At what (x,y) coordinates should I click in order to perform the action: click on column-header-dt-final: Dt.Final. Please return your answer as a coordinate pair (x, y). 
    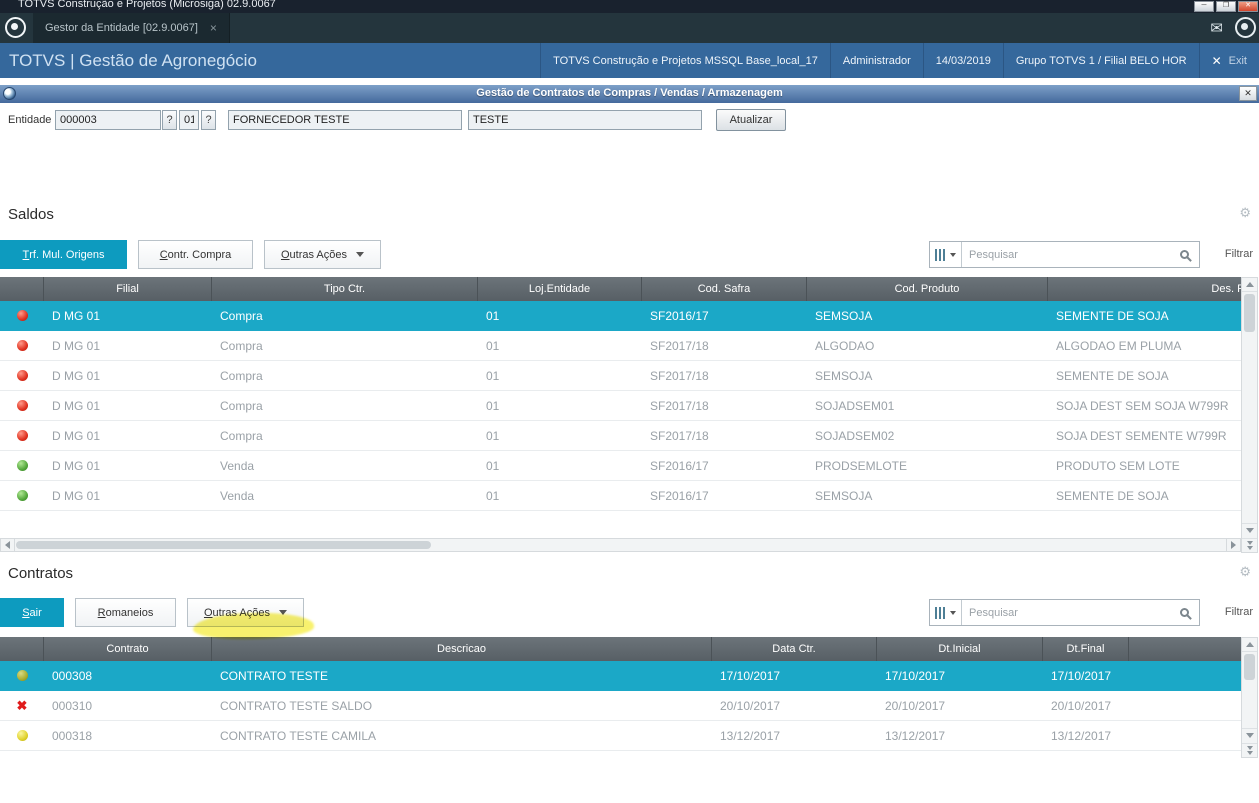
    Looking at the image, I should click on (1086, 649).